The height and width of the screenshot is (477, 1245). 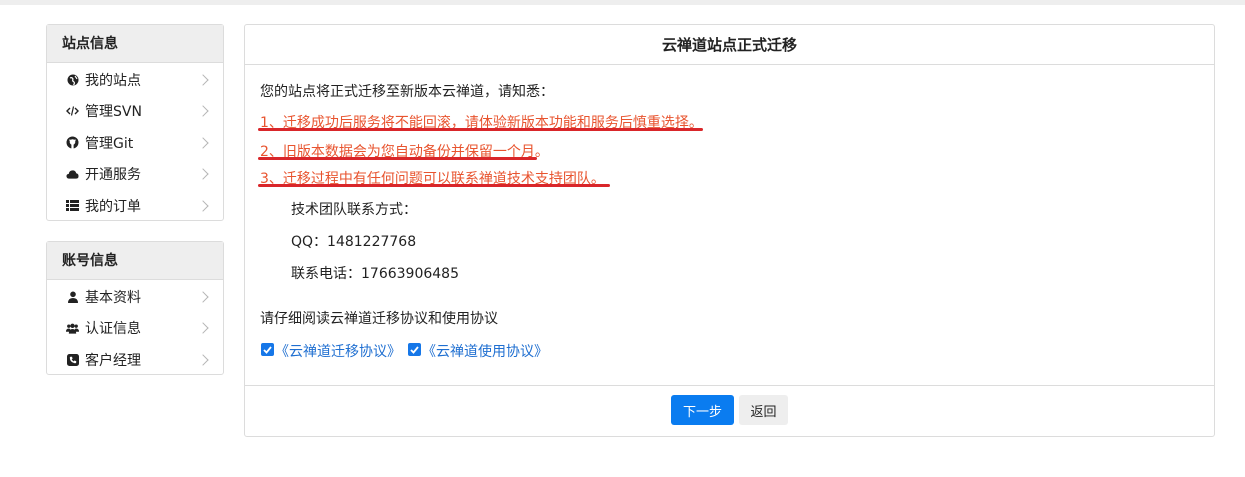 I want to click on sidebar-item-label: 管理Git, so click(x=109, y=143).